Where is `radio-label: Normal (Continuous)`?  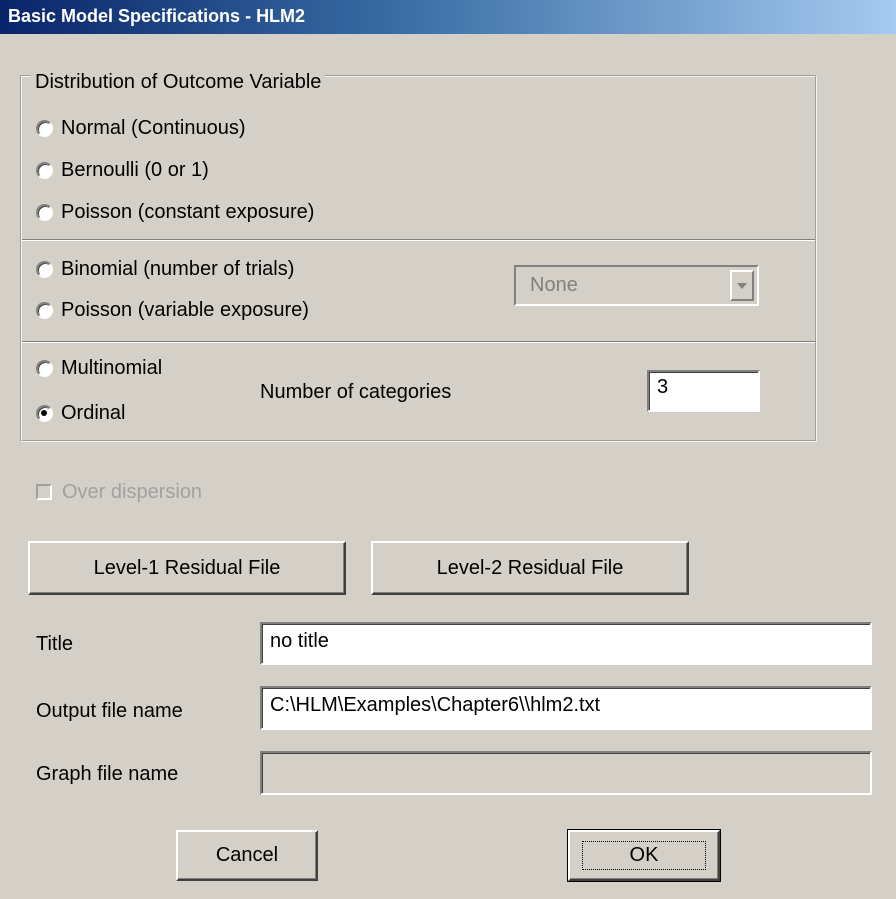
radio-label: Normal (Continuous) is located at coordinates (153, 127).